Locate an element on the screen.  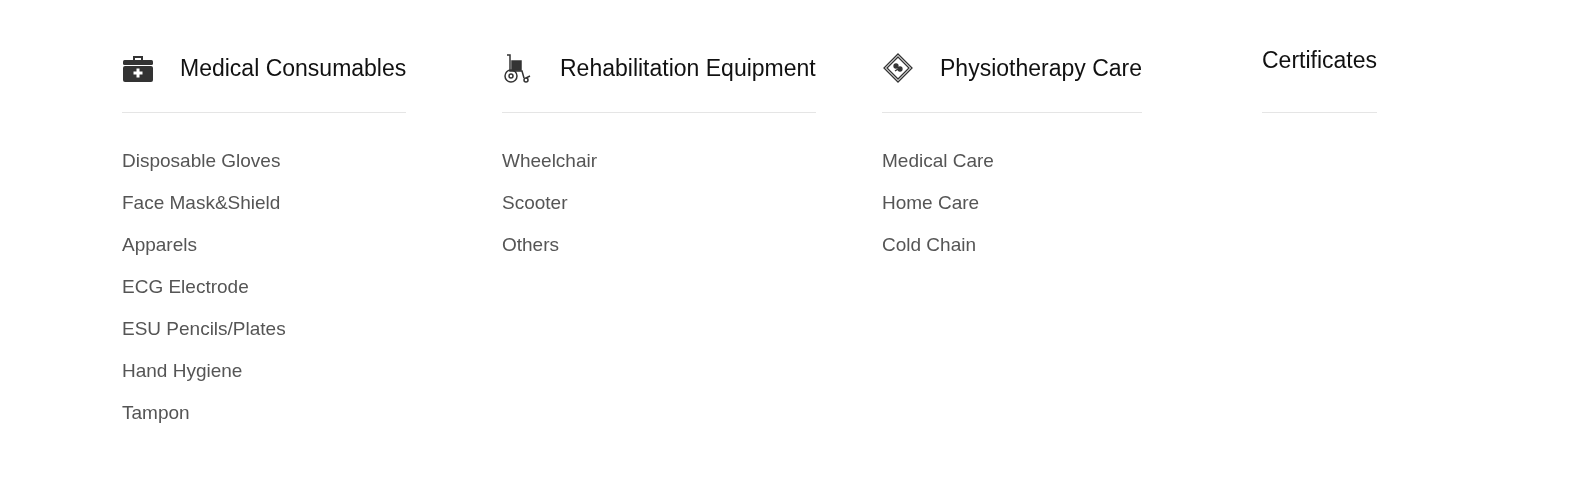
category-link: ECG Electrode is located at coordinates (185, 287).